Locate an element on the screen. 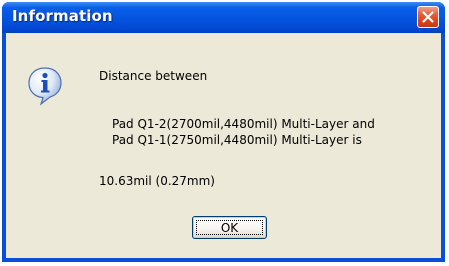  close-button is located at coordinates (428, 17).